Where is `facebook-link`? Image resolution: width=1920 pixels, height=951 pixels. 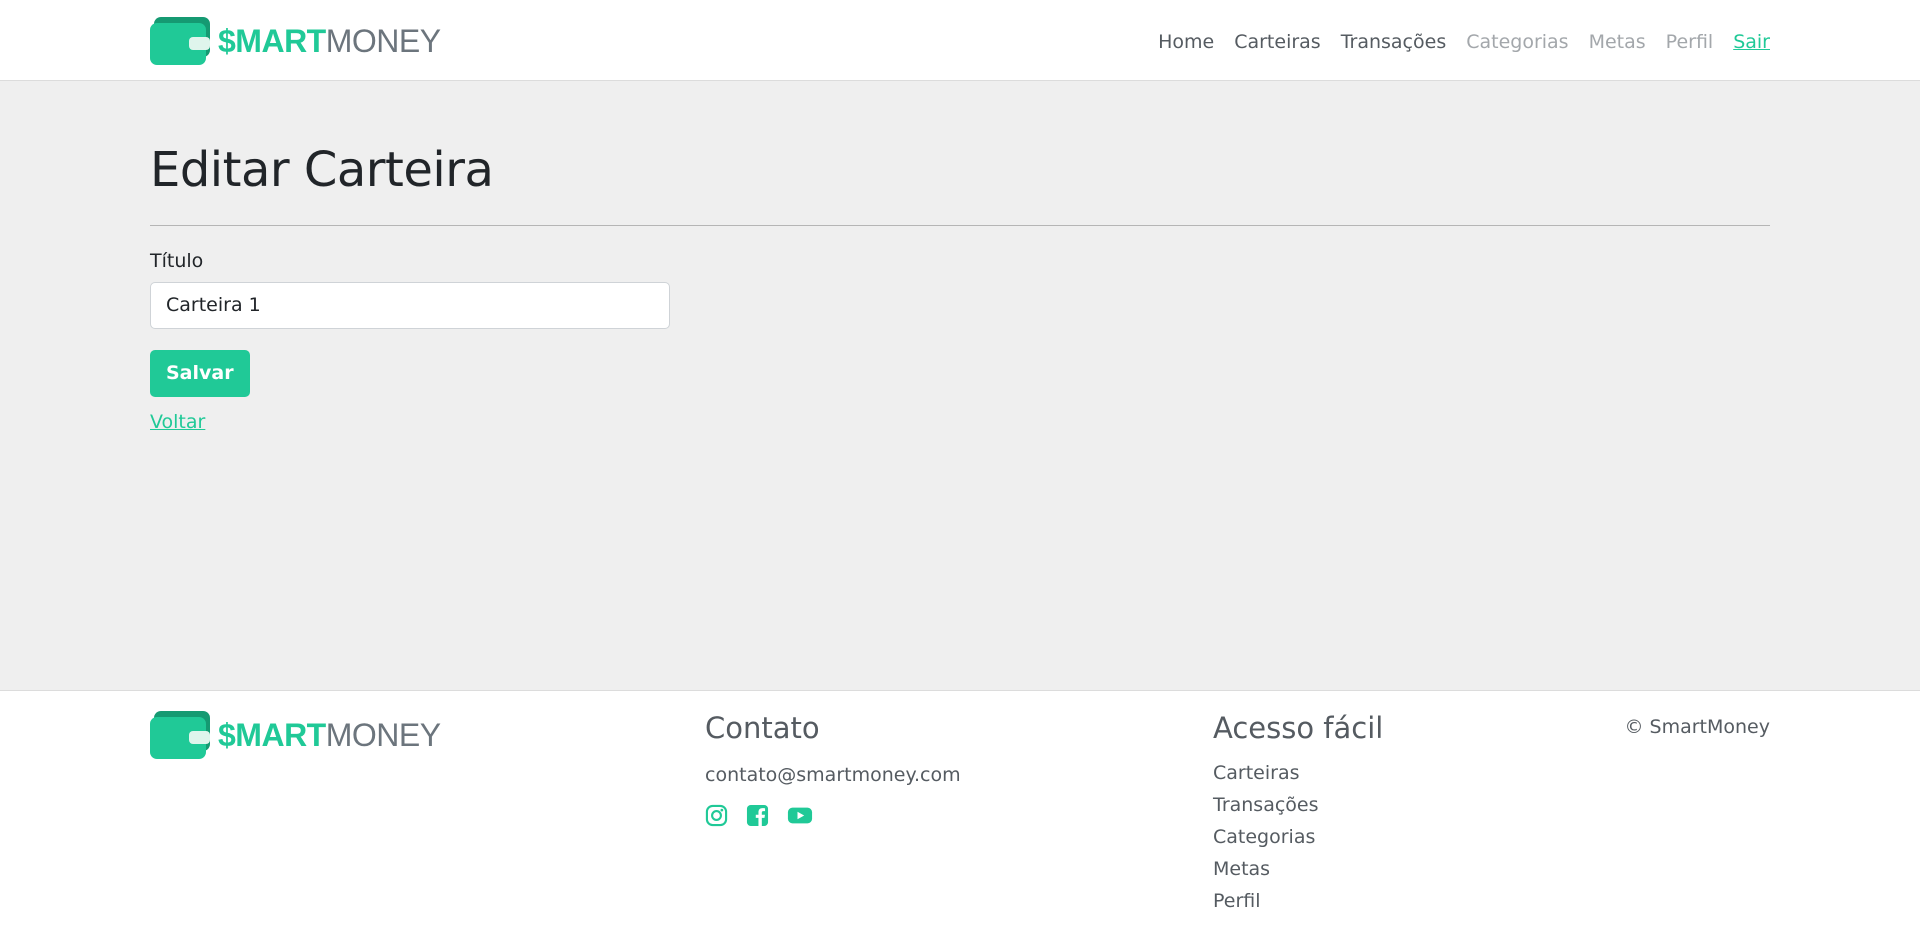
facebook-link is located at coordinates (757, 815).